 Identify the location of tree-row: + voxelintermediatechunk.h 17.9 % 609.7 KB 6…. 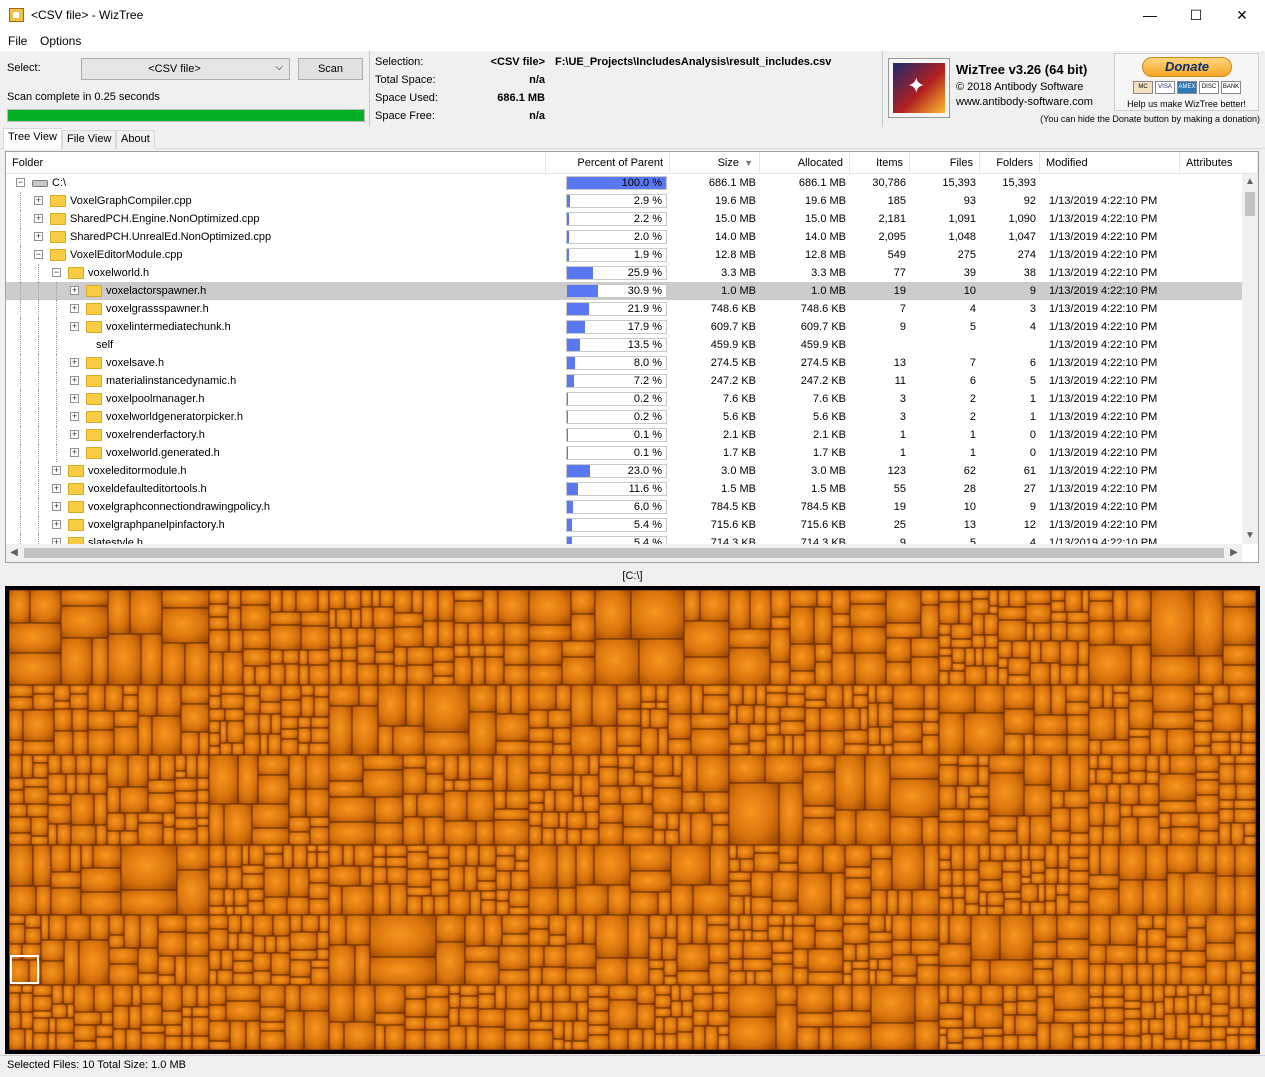
(624, 327).